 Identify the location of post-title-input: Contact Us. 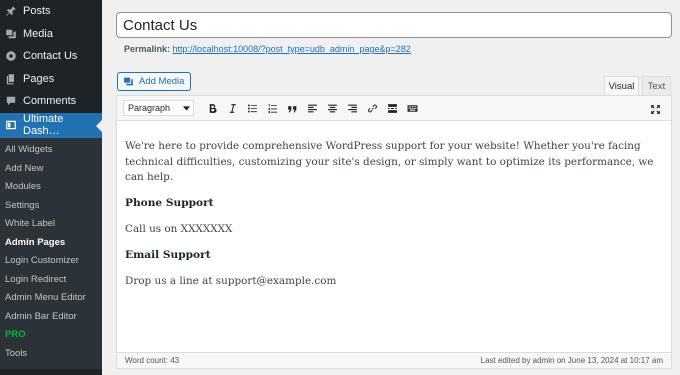
(394, 25).